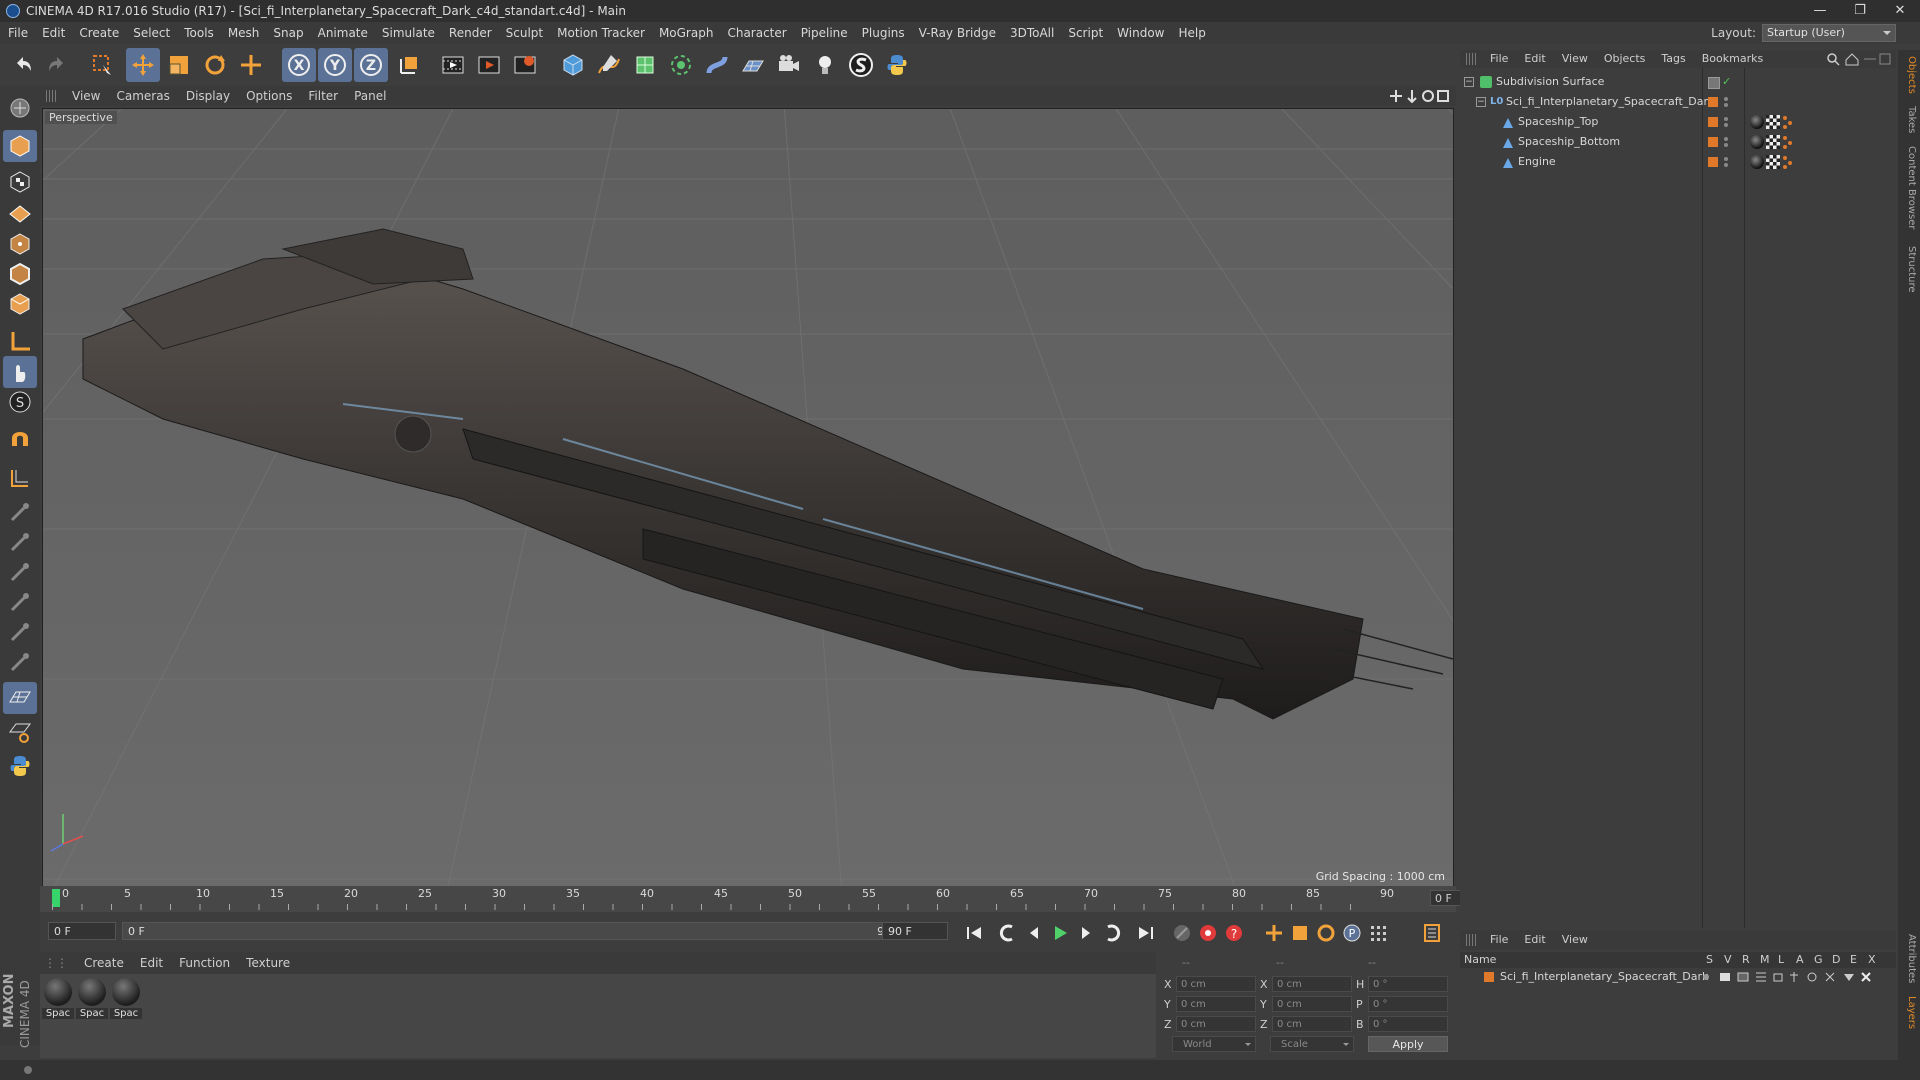  What do you see at coordinates (1140, 33) in the screenshot?
I see `menu-window: Window` at bounding box center [1140, 33].